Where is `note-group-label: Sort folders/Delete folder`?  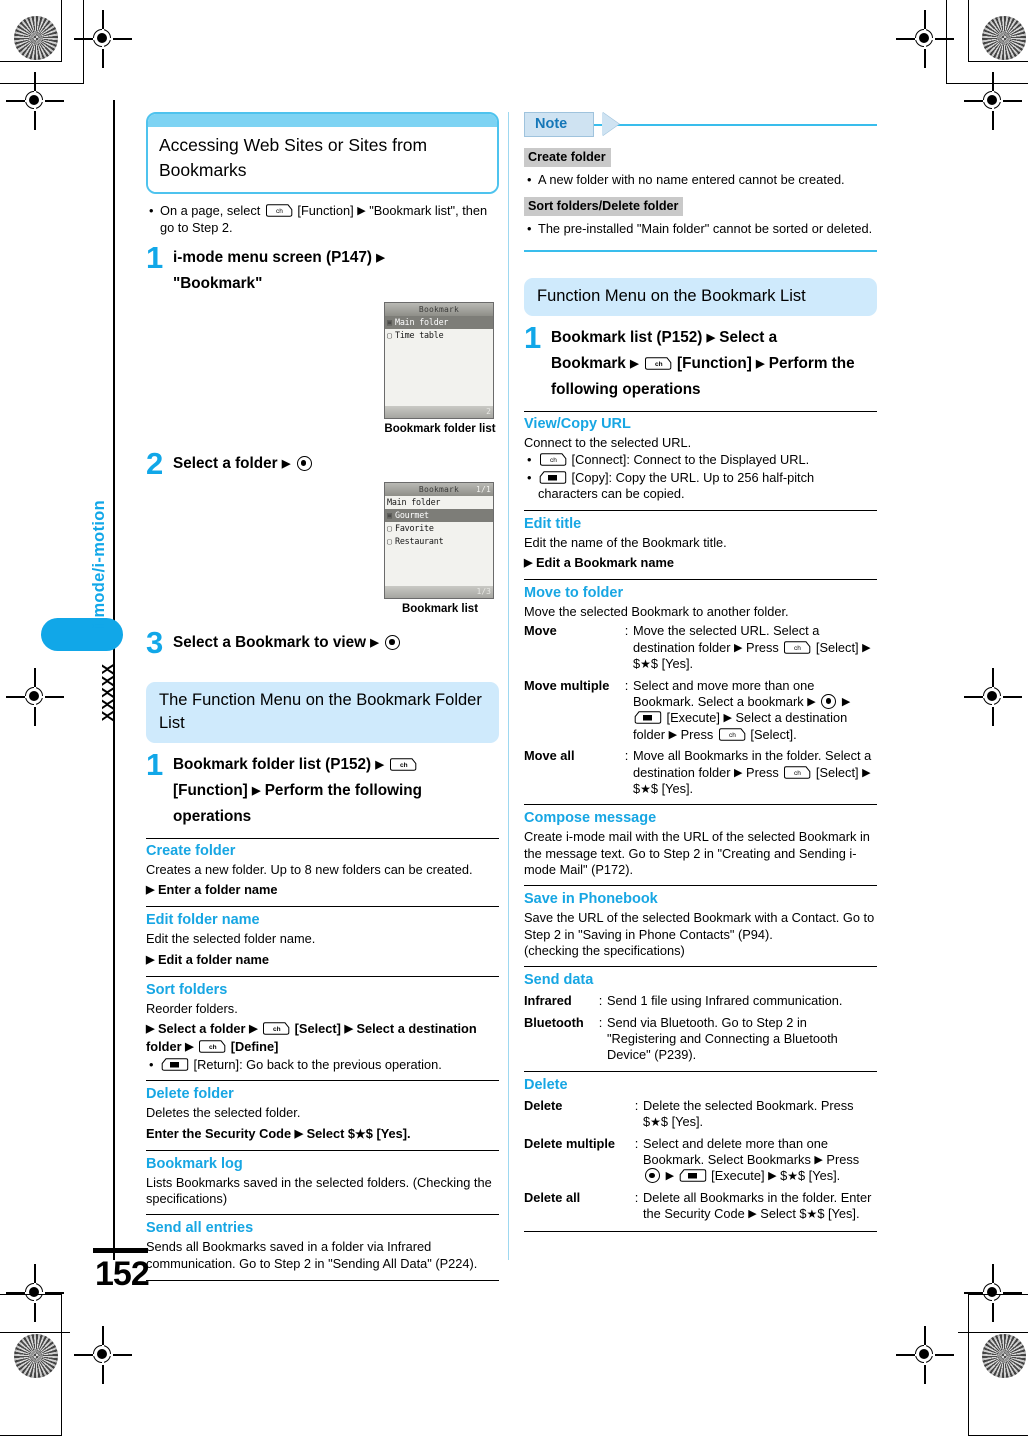 note-group-label: Sort folders/Delete folder is located at coordinates (604, 206).